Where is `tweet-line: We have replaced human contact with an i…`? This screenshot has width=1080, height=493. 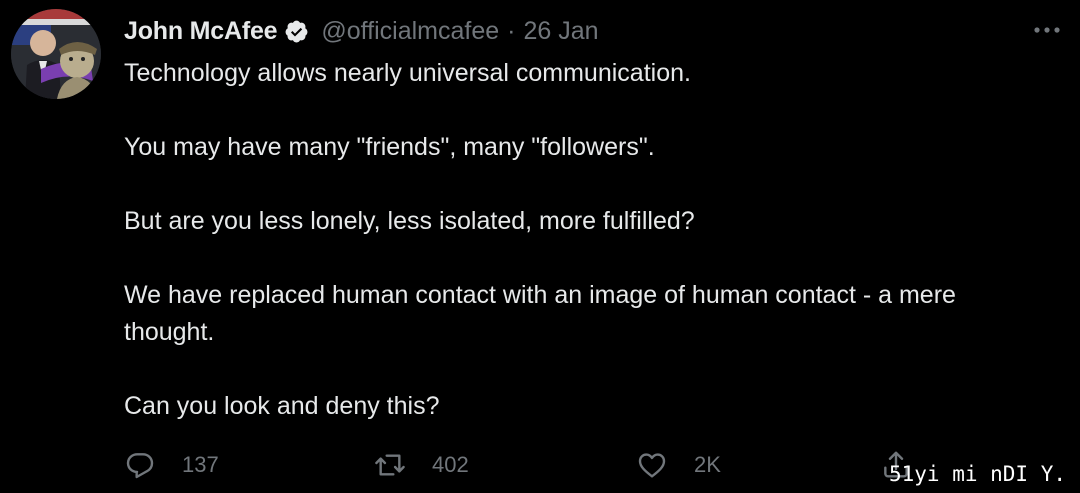
tweet-line: We have replaced human contact with an i… is located at coordinates (540, 313).